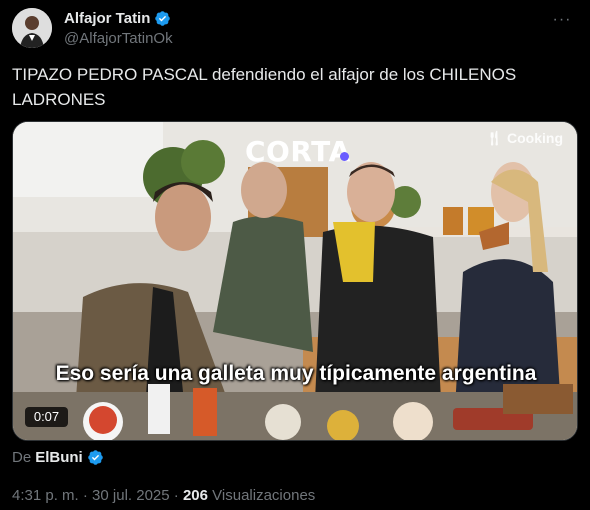 The height and width of the screenshot is (510, 590). I want to click on source-prefix: De, so click(22, 457).